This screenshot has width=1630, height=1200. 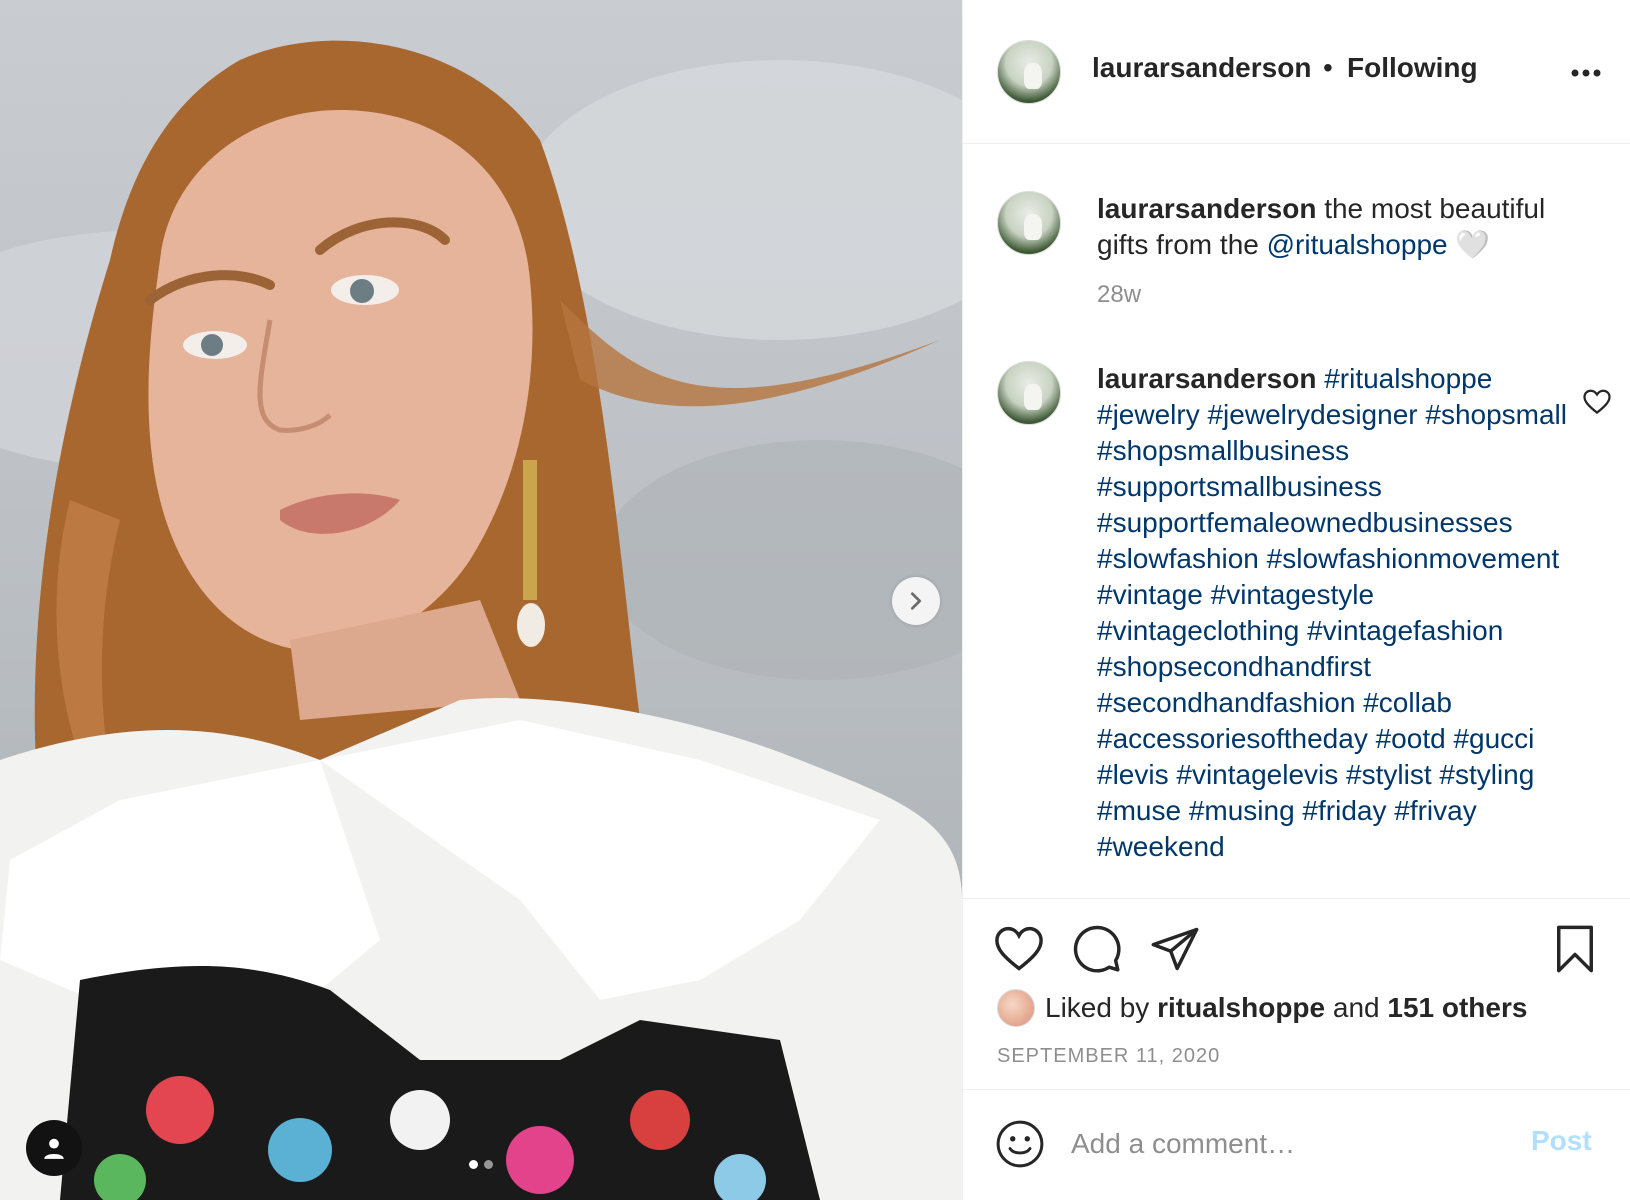 I want to click on chevron-right-icon, so click(x=916, y=601).